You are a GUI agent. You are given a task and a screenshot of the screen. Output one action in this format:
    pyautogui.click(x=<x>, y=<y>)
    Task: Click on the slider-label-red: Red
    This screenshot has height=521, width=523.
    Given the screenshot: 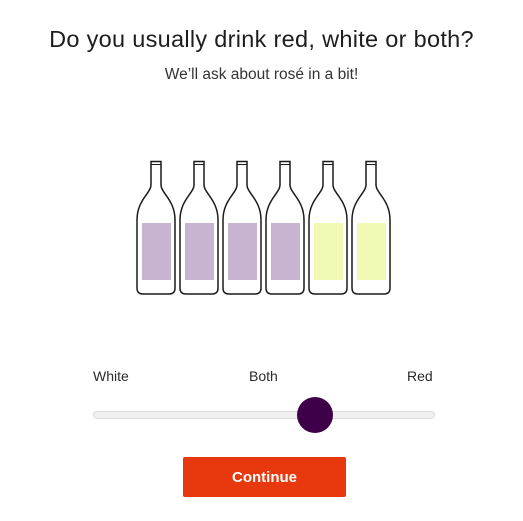 What is the action you would take?
    pyautogui.click(x=420, y=376)
    